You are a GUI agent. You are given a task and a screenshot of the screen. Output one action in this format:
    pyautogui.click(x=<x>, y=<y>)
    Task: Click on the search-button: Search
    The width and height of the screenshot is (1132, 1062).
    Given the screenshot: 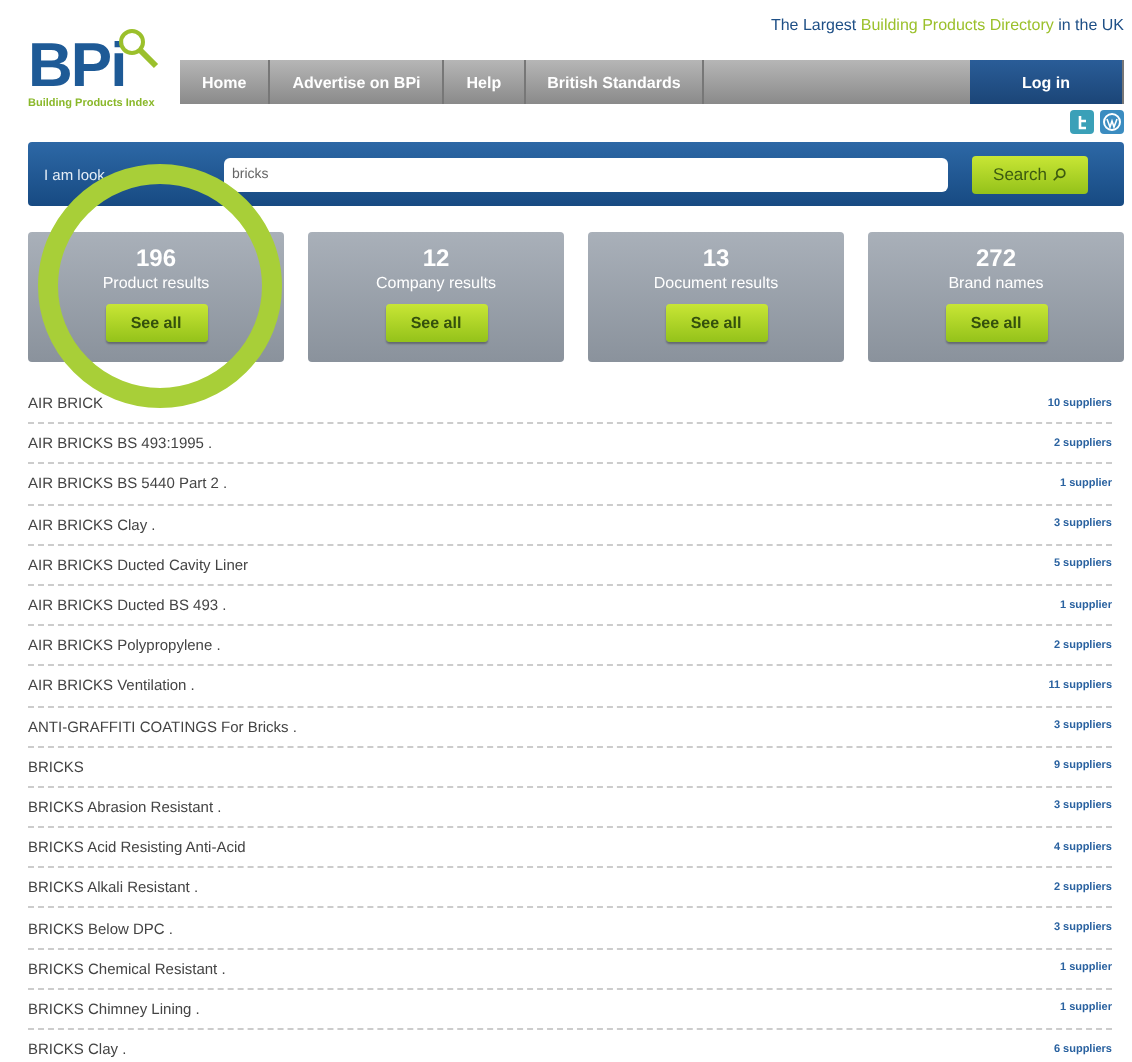 What is the action you would take?
    pyautogui.click(x=1030, y=174)
    